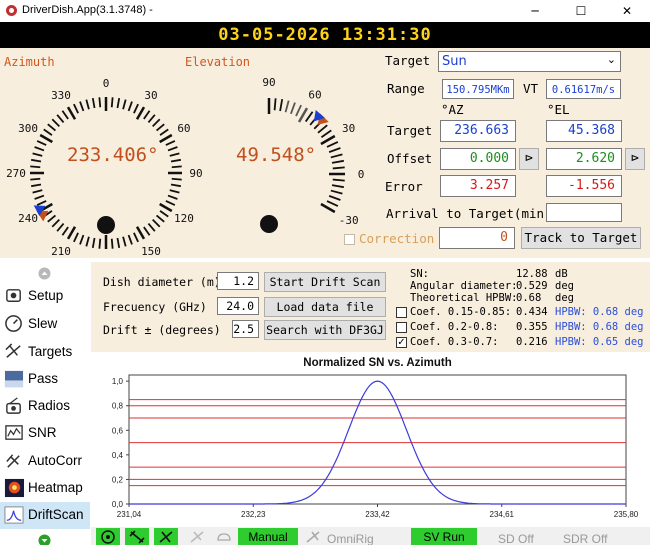 The image size is (650, 545). I want to click on azimuth-tick-label: 210, so click(61, 251).